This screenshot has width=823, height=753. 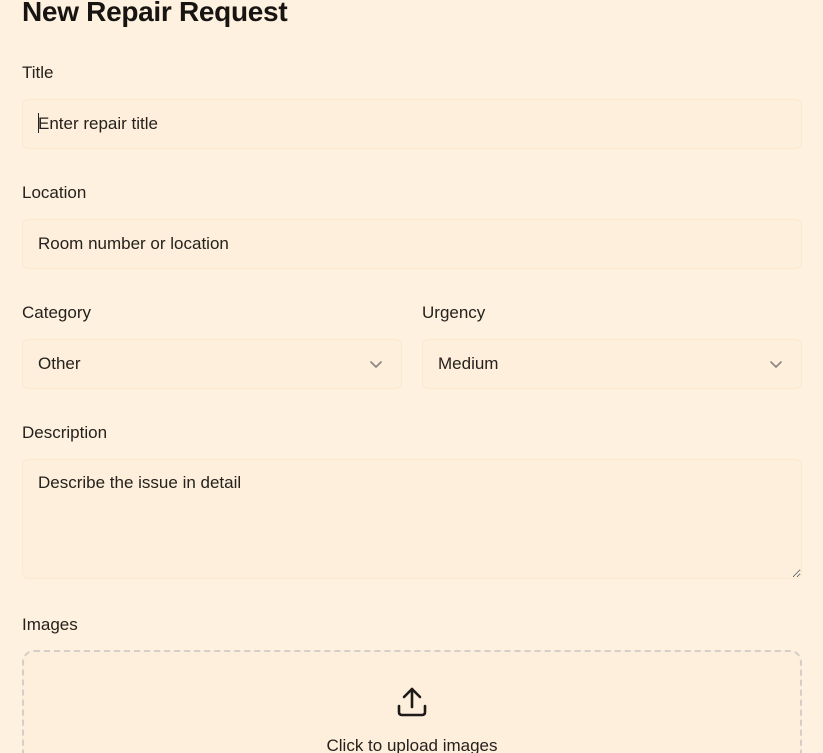 What do you see at coordinates (212, 364) in the screenshot?
I see `category-select: Other` at bounding box center [212, 364].